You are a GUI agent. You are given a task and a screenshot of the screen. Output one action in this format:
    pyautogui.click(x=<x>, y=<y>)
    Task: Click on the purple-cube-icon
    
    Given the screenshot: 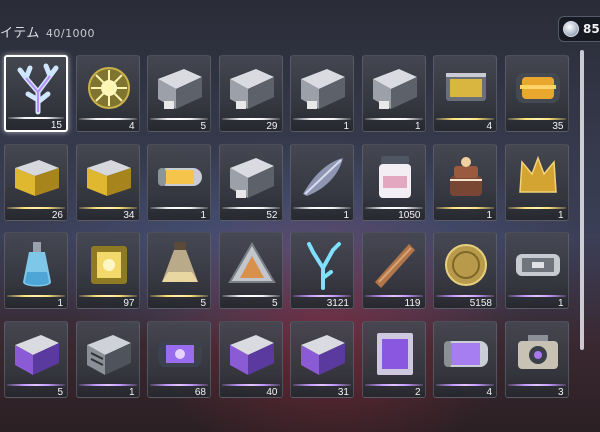 What is the action you would take?
    pyautogui.click(x=395, y=354)
    